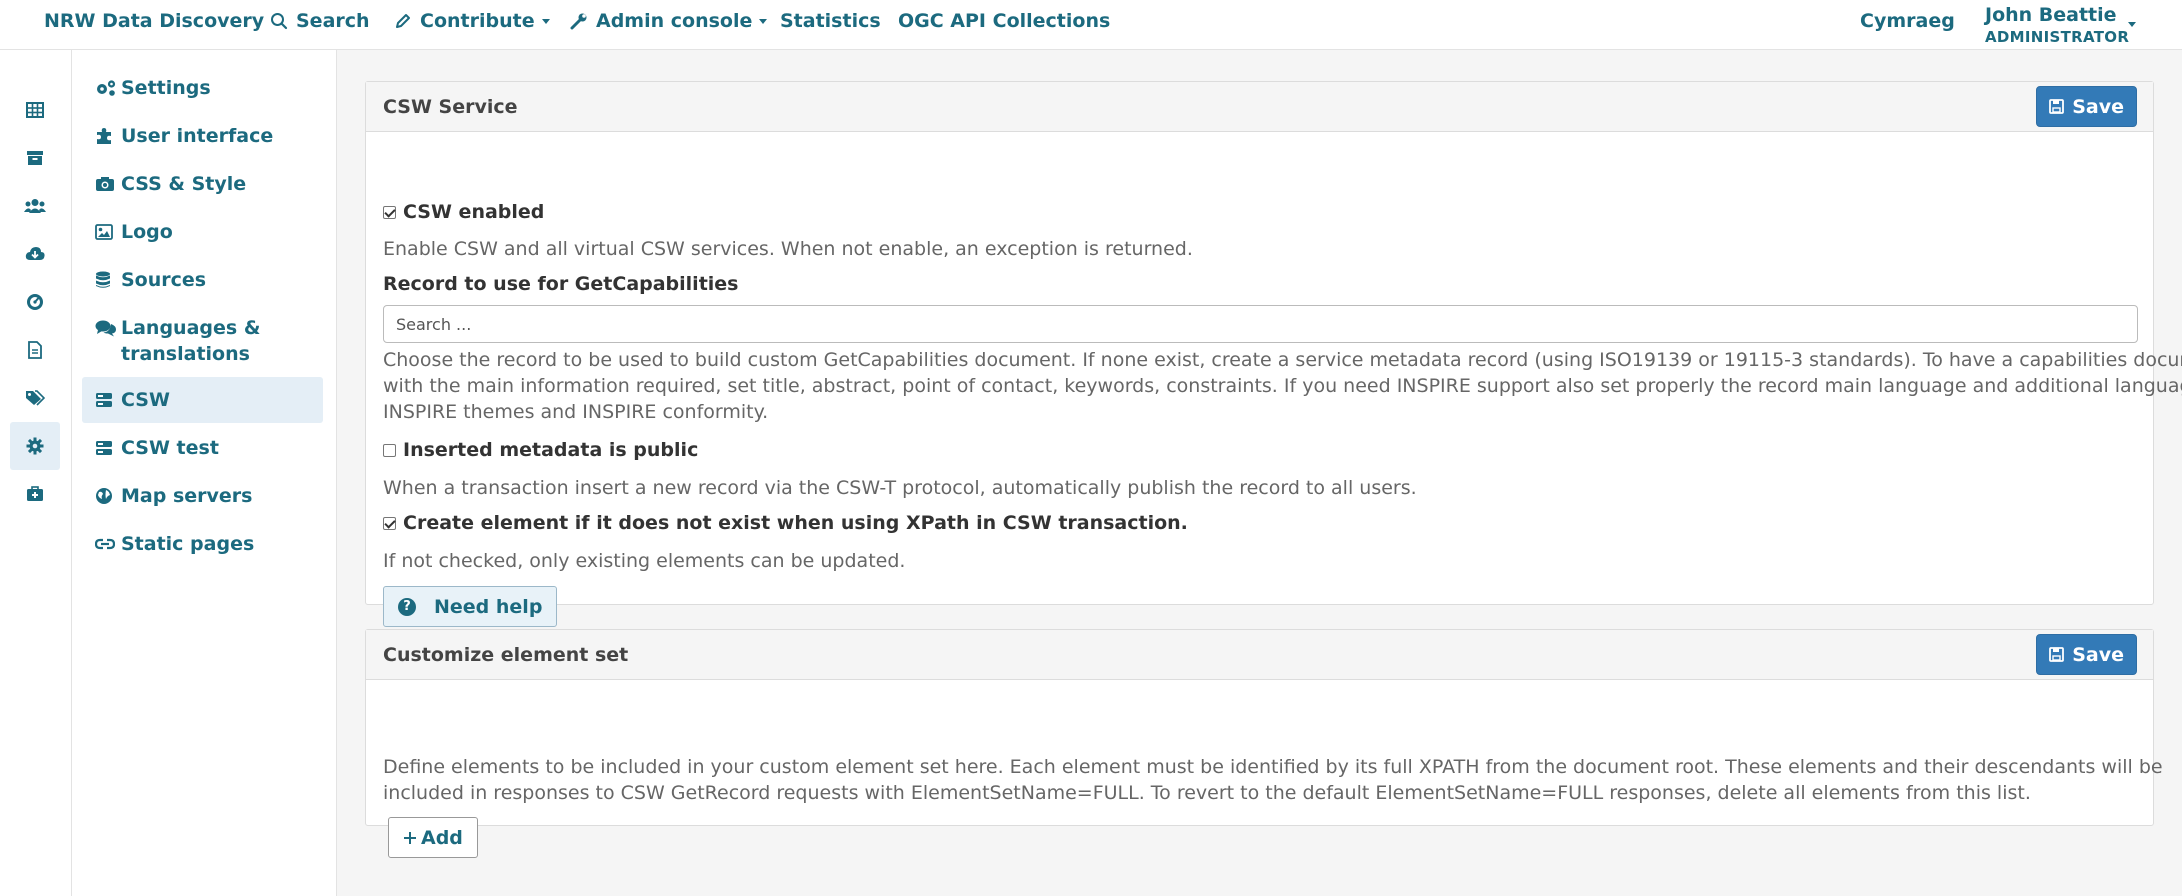  Describe the element at coordinates (239, 448) in the screenshot. I see `sidebar-item-csw-test: CSW test` at that location.